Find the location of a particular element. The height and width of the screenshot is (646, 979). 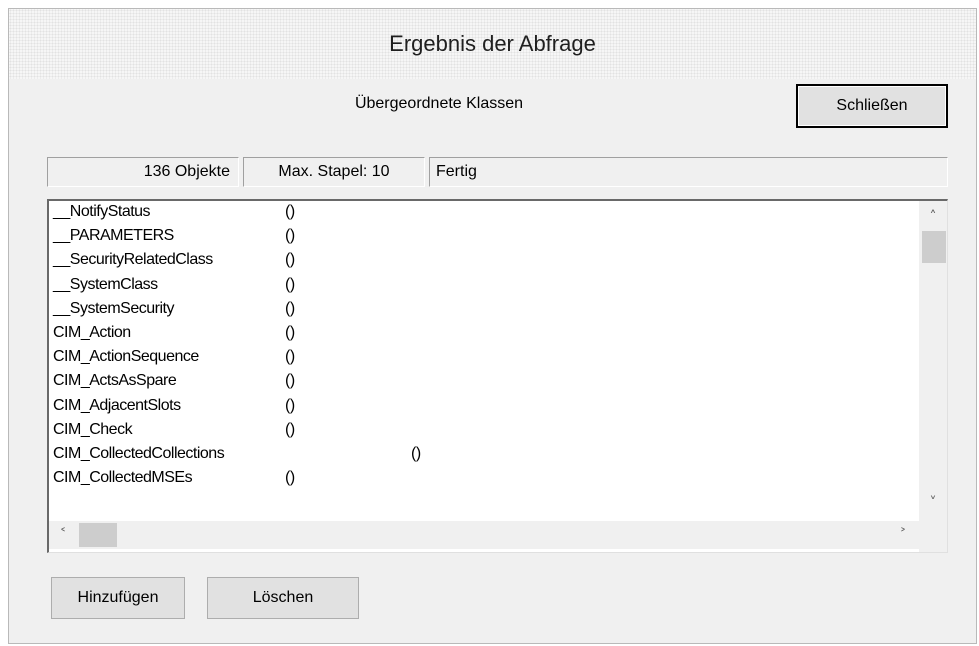

list-item: CIM_Check () is located at coordinates (483, 433).